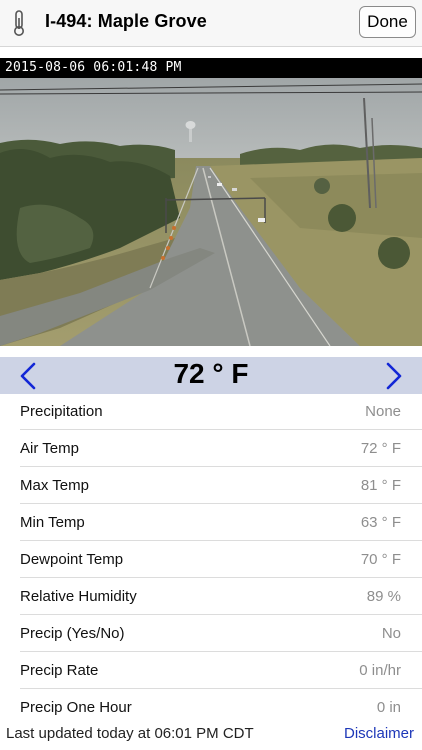 The image size is (422, 750). I want to click on last-updated-text: Last updated today at 06:01 PM CDT, so click(130, 733).